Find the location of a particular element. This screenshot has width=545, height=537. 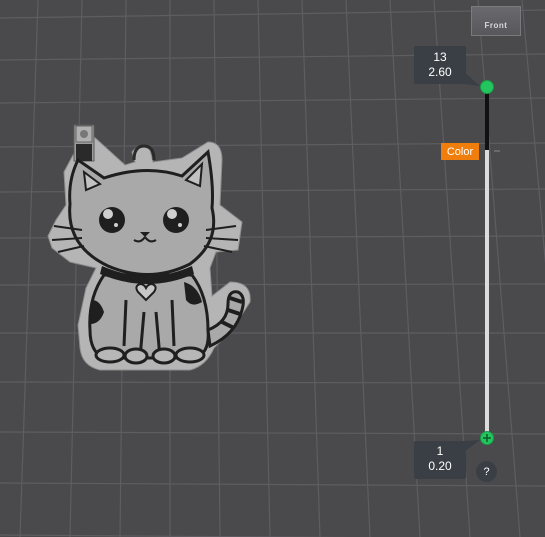

help-button: ? is located at coordinates (486, 471).